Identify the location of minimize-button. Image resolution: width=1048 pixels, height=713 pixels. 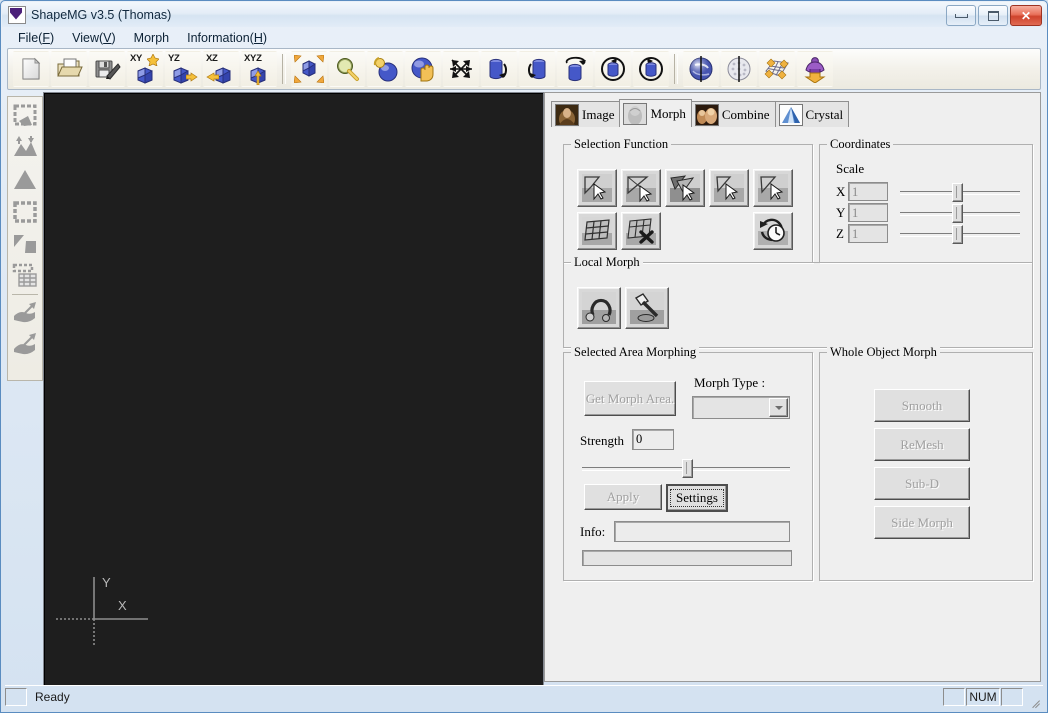
(961, 15).